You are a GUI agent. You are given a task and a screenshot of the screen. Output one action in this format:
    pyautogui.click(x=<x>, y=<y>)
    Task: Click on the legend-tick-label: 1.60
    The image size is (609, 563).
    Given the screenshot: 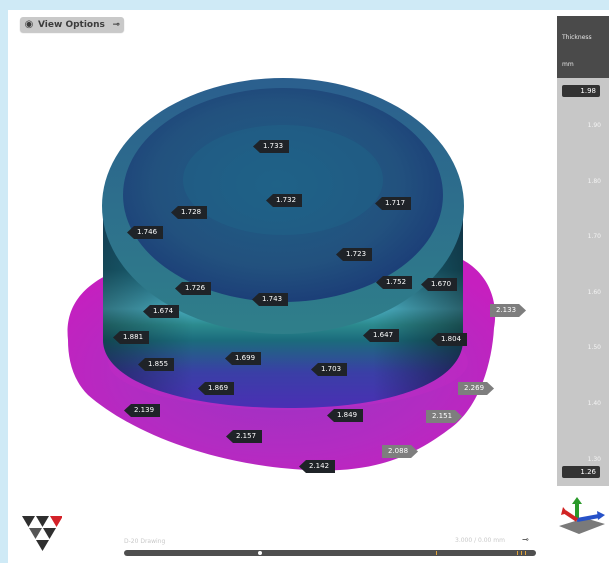 What is the action you would take?
    pyautogui.click(x=594, y=292)
    